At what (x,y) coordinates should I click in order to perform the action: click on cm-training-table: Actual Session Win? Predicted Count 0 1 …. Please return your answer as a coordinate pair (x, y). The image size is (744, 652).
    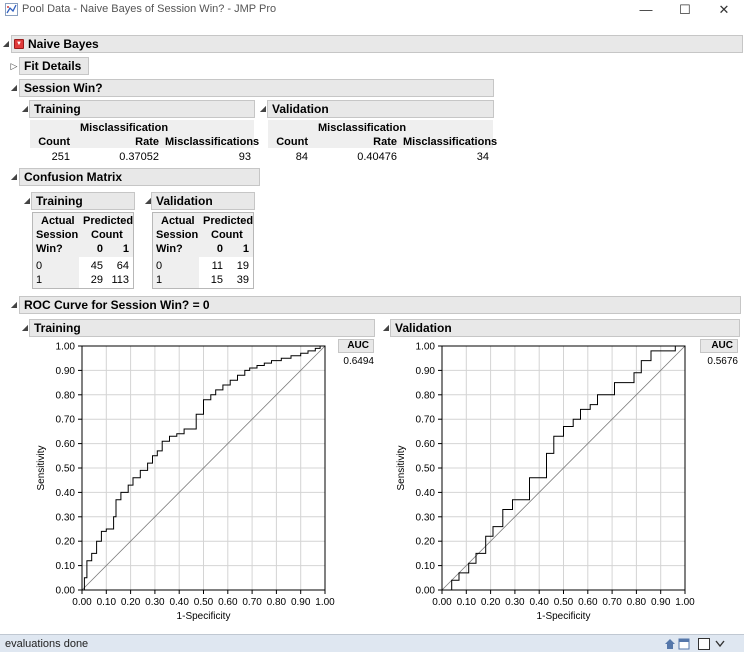
    Looking at the image, I should click on (83, 250).